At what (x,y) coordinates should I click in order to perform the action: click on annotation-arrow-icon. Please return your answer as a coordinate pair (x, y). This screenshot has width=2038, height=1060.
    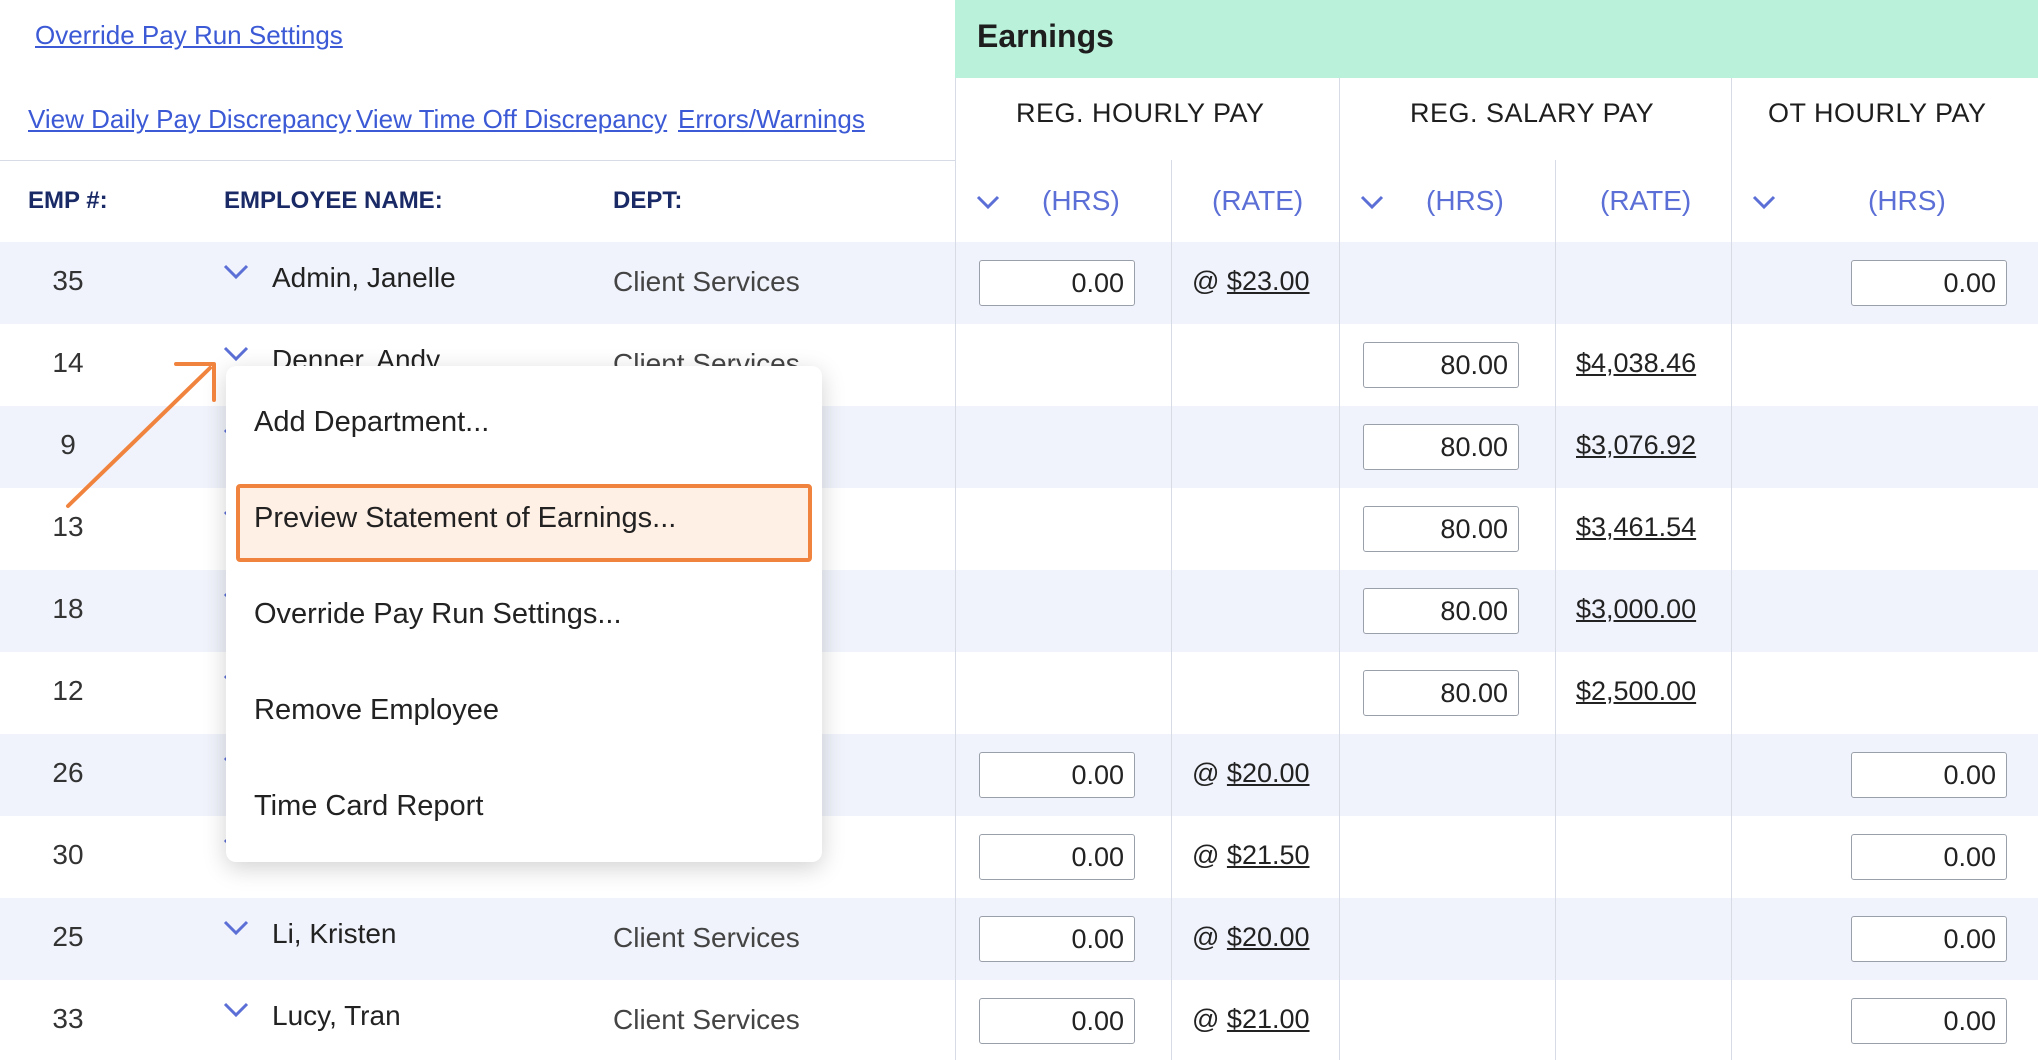
    Looking at the image, I should click on (141, 435).